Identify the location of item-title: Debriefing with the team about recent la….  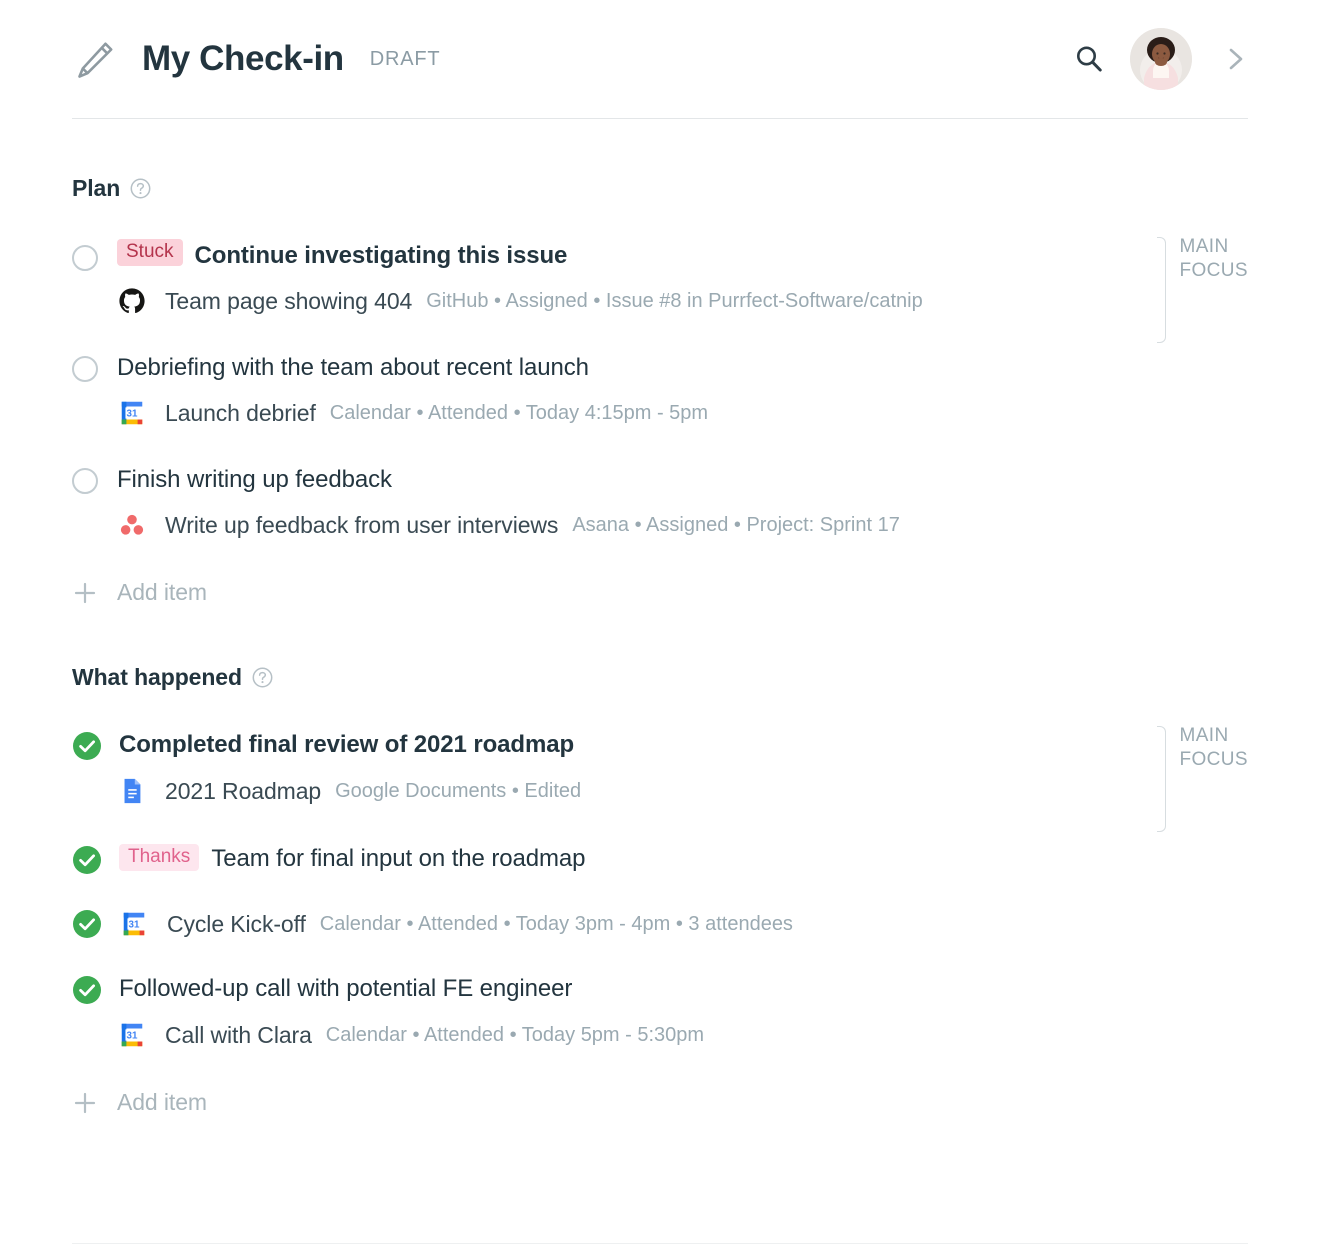
(353, 367).